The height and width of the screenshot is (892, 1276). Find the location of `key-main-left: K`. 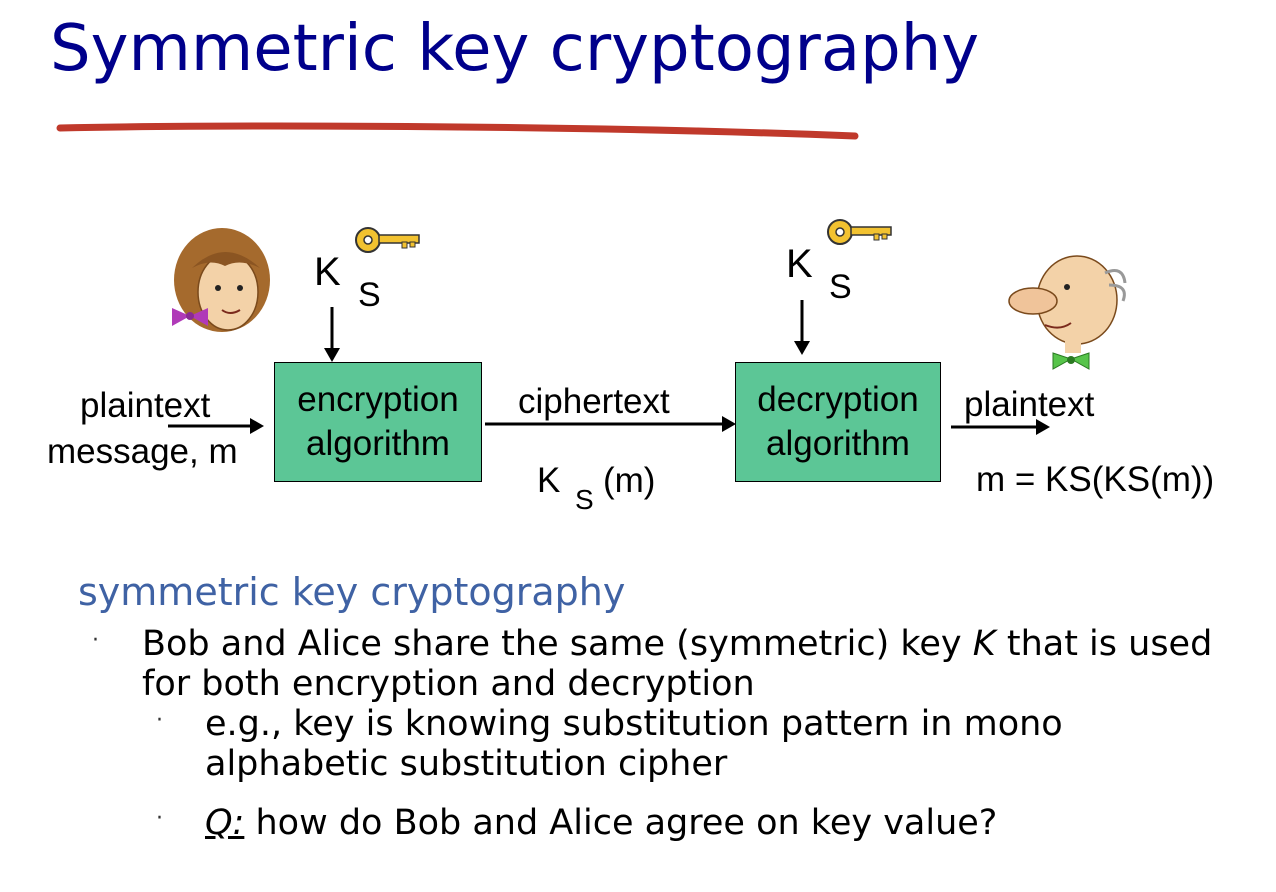

key-main-left: K is located at coordinates (327, 272).